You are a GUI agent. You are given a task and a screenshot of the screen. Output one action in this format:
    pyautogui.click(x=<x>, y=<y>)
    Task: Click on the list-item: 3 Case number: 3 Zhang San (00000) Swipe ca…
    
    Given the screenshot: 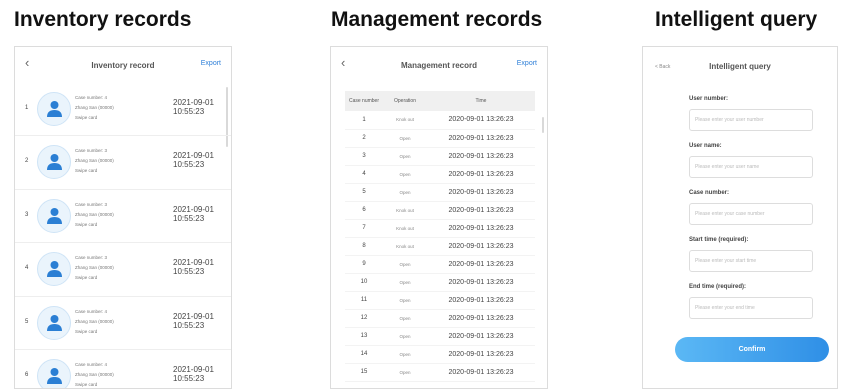 What is the action you would take?
    pyautogui.click(x=123, y=217)
    